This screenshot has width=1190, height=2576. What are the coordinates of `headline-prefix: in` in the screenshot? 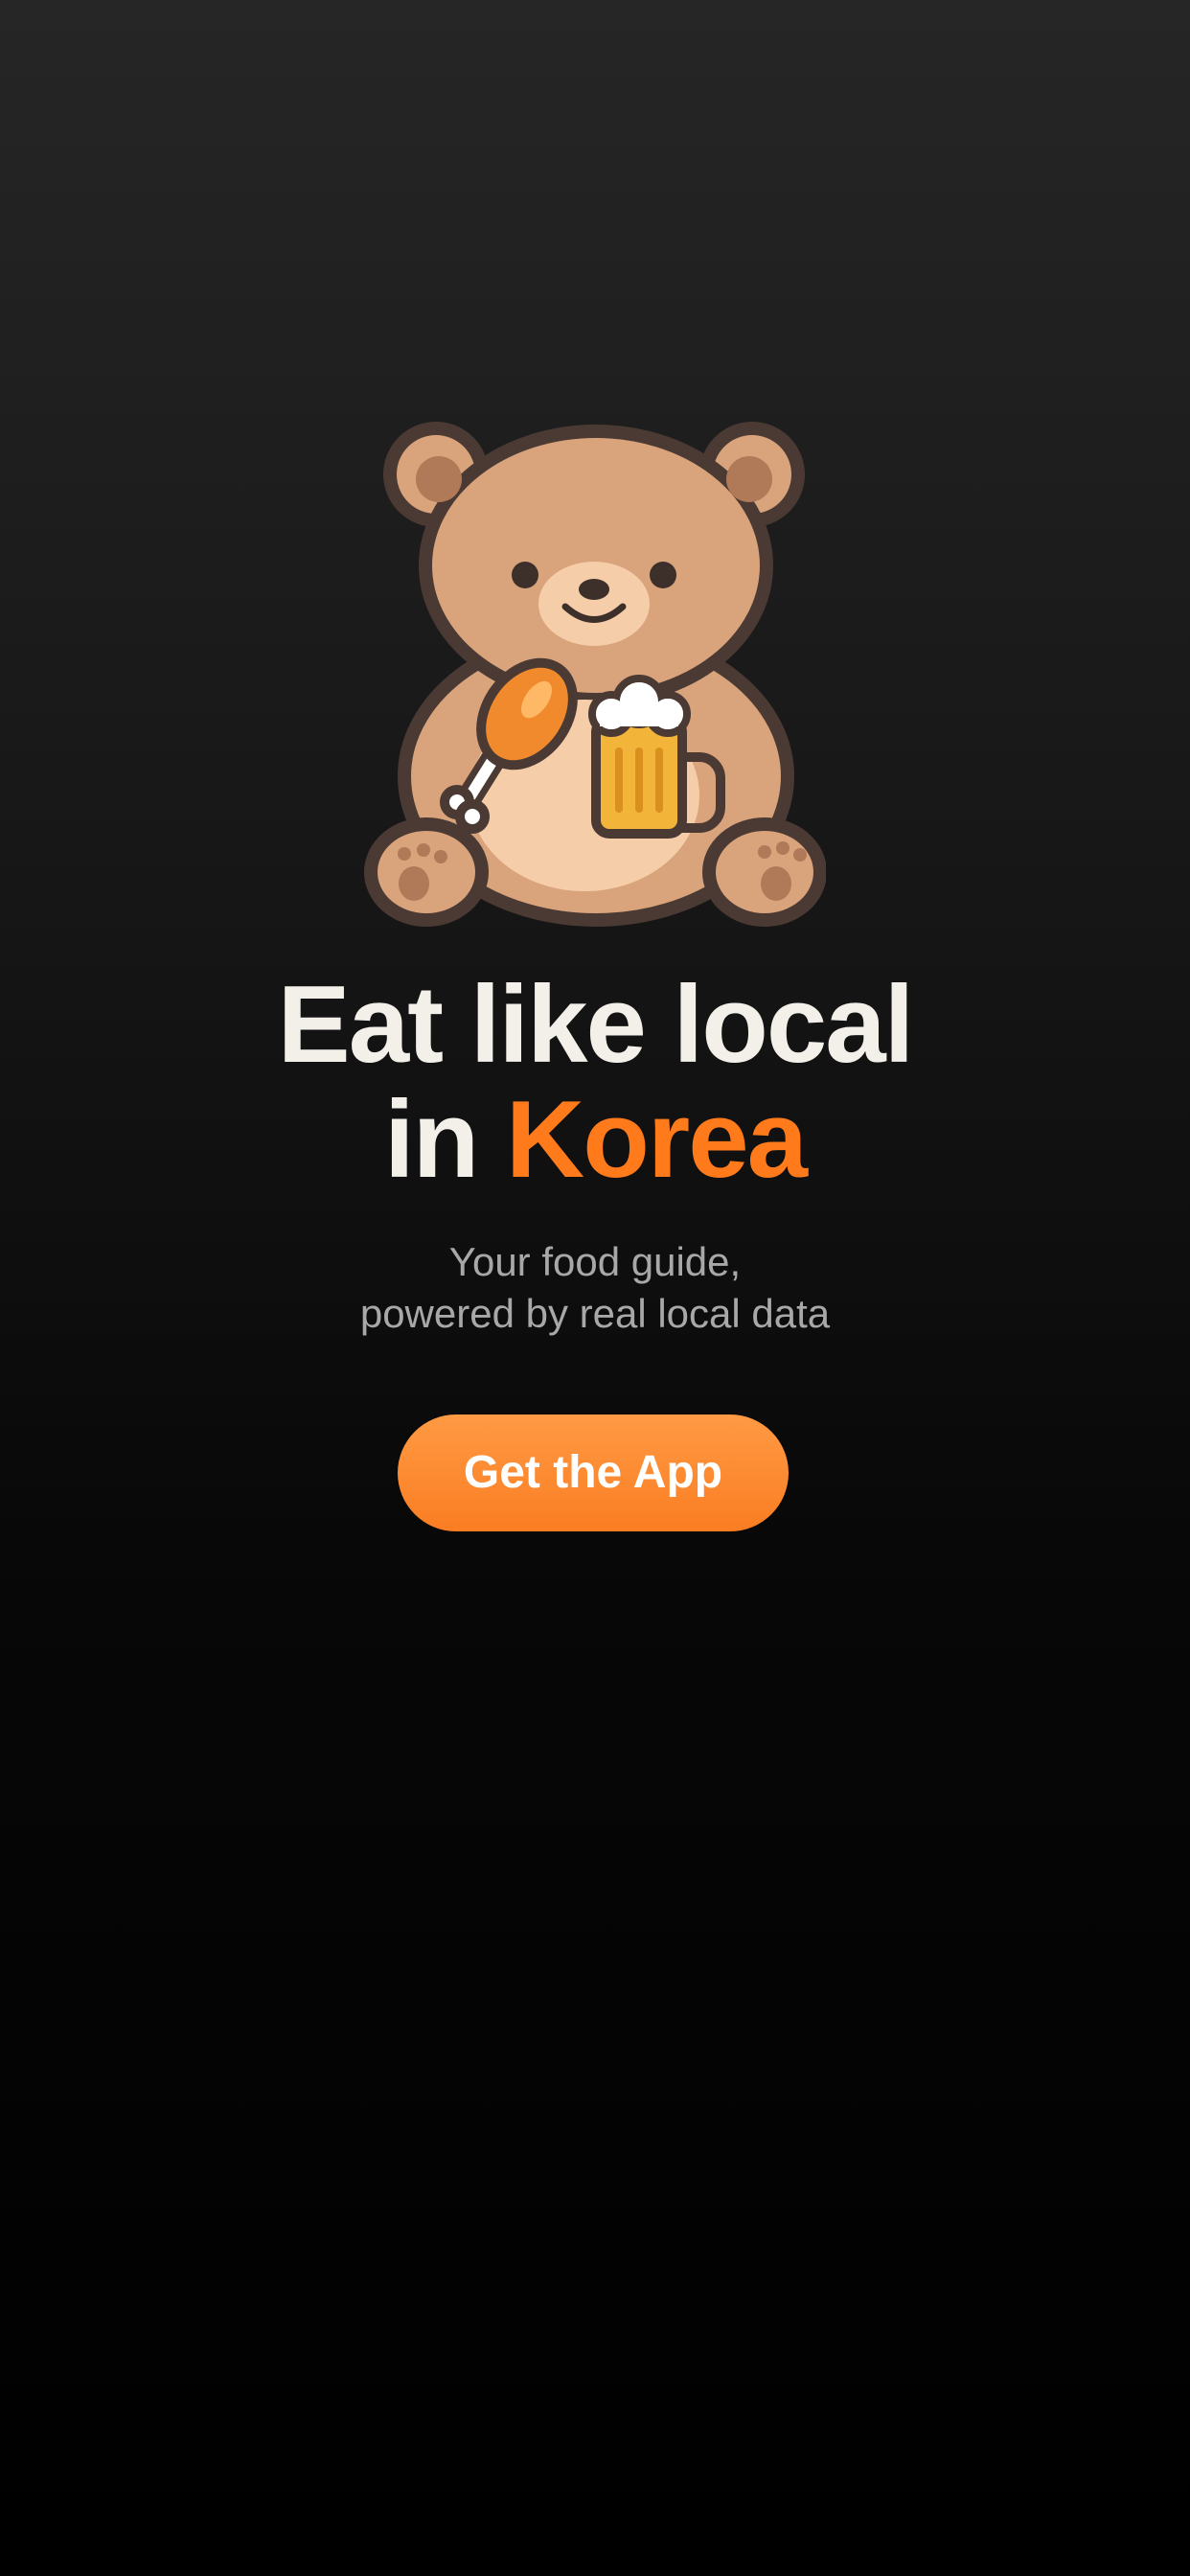 It's located at (445, 1140).